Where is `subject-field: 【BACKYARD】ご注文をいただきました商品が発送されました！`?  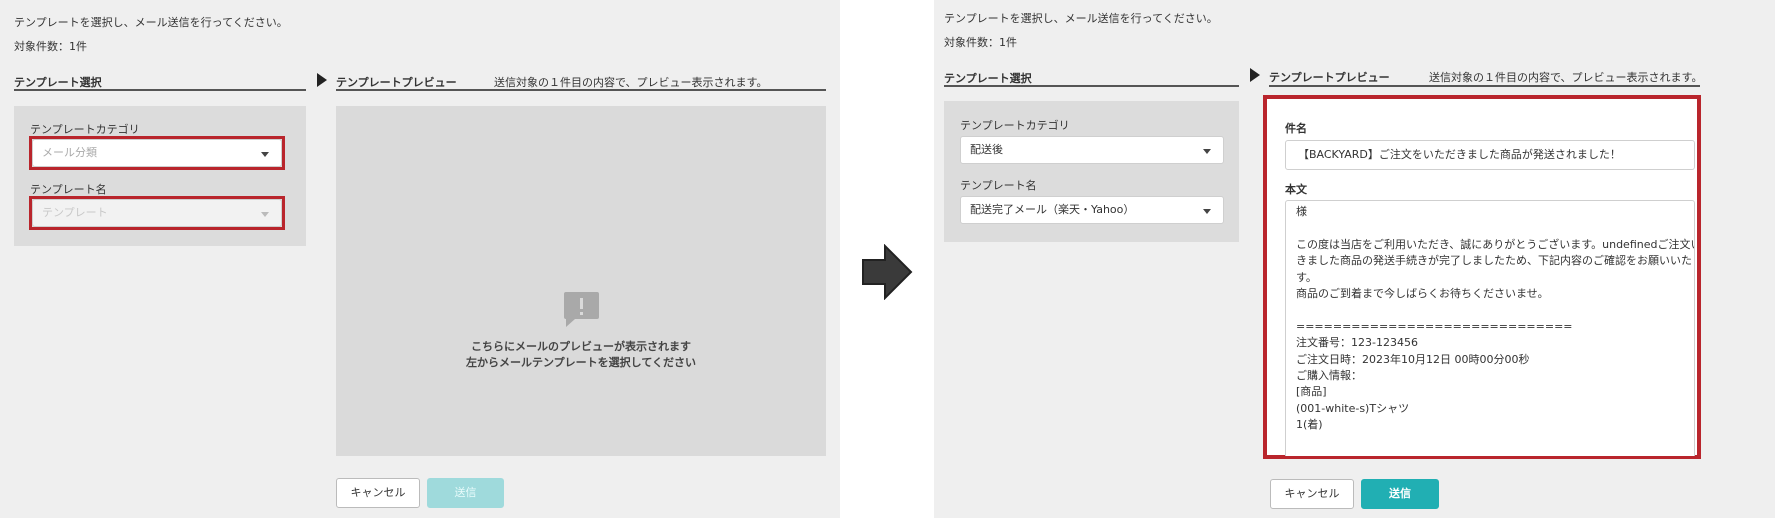 subject-field: 【BACKYARD】ご注文をいただきました商品が発送されました！ is located at coordinates (1490, 155).